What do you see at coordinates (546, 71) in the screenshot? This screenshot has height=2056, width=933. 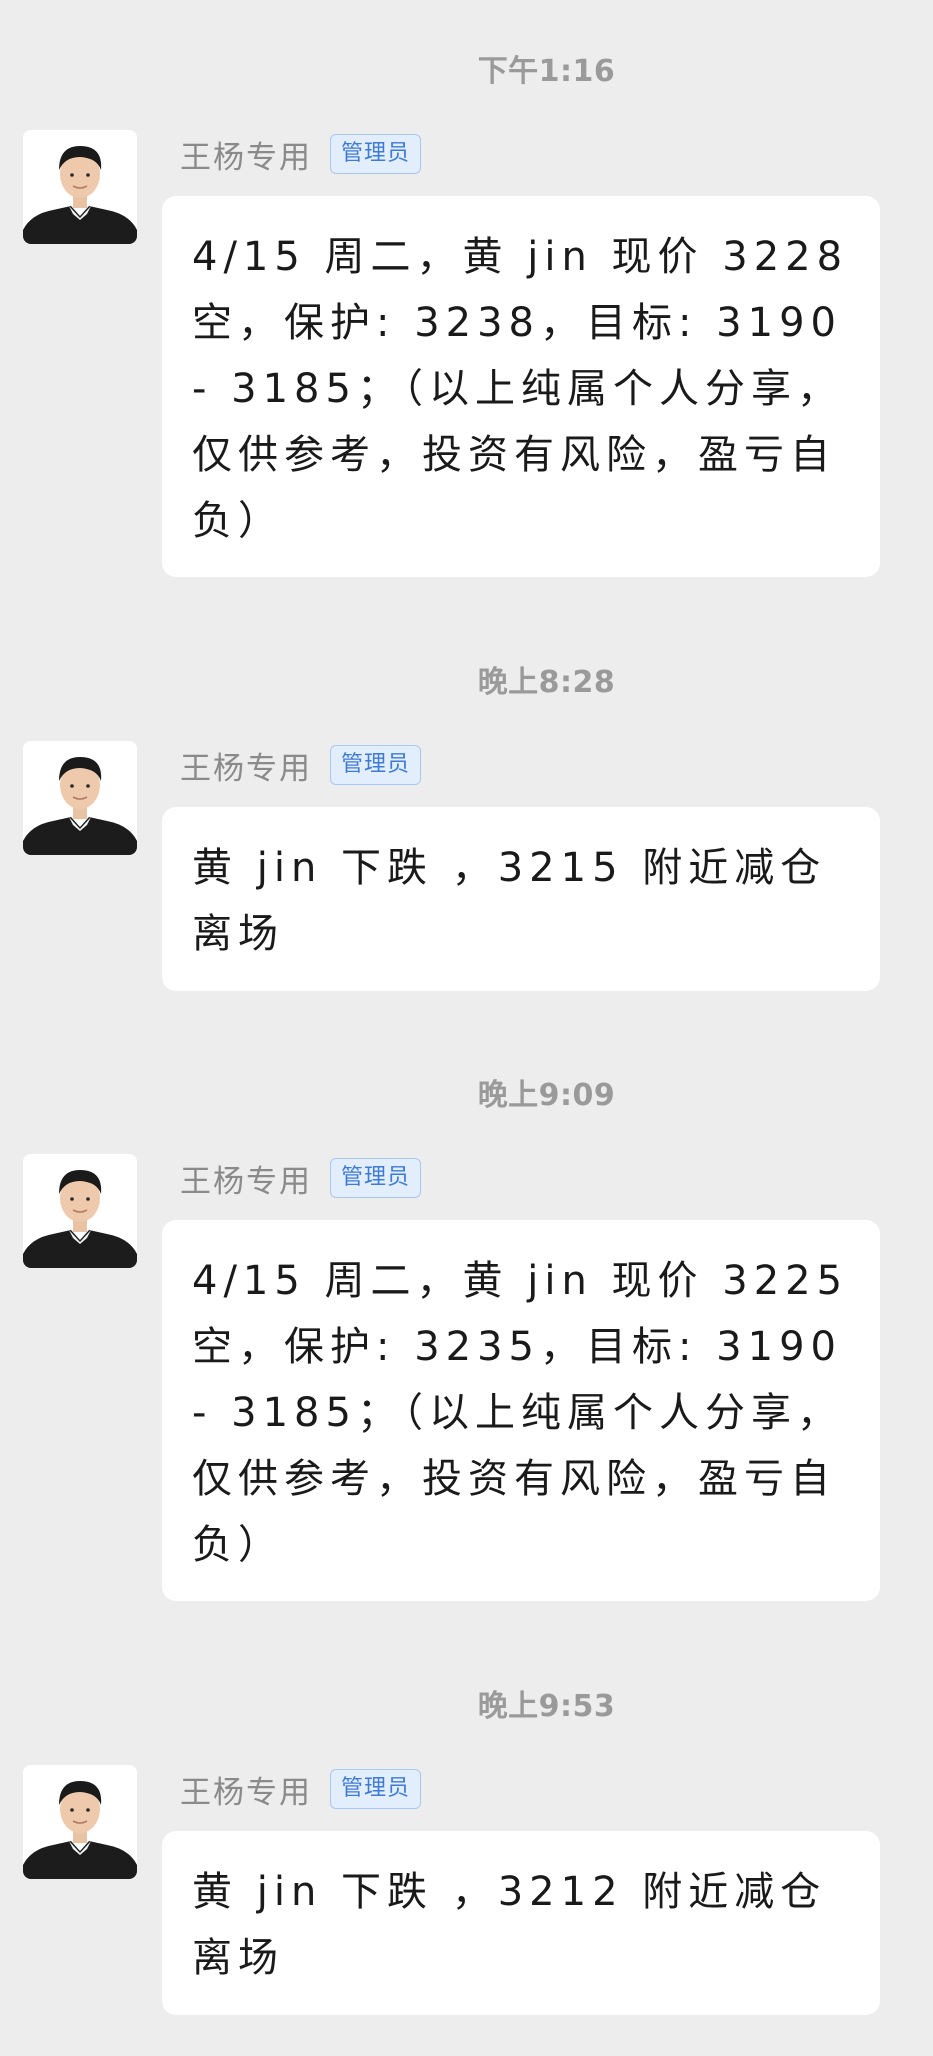 I see `message-timestamp: 下午1:16` at bounding box center [546, 71].